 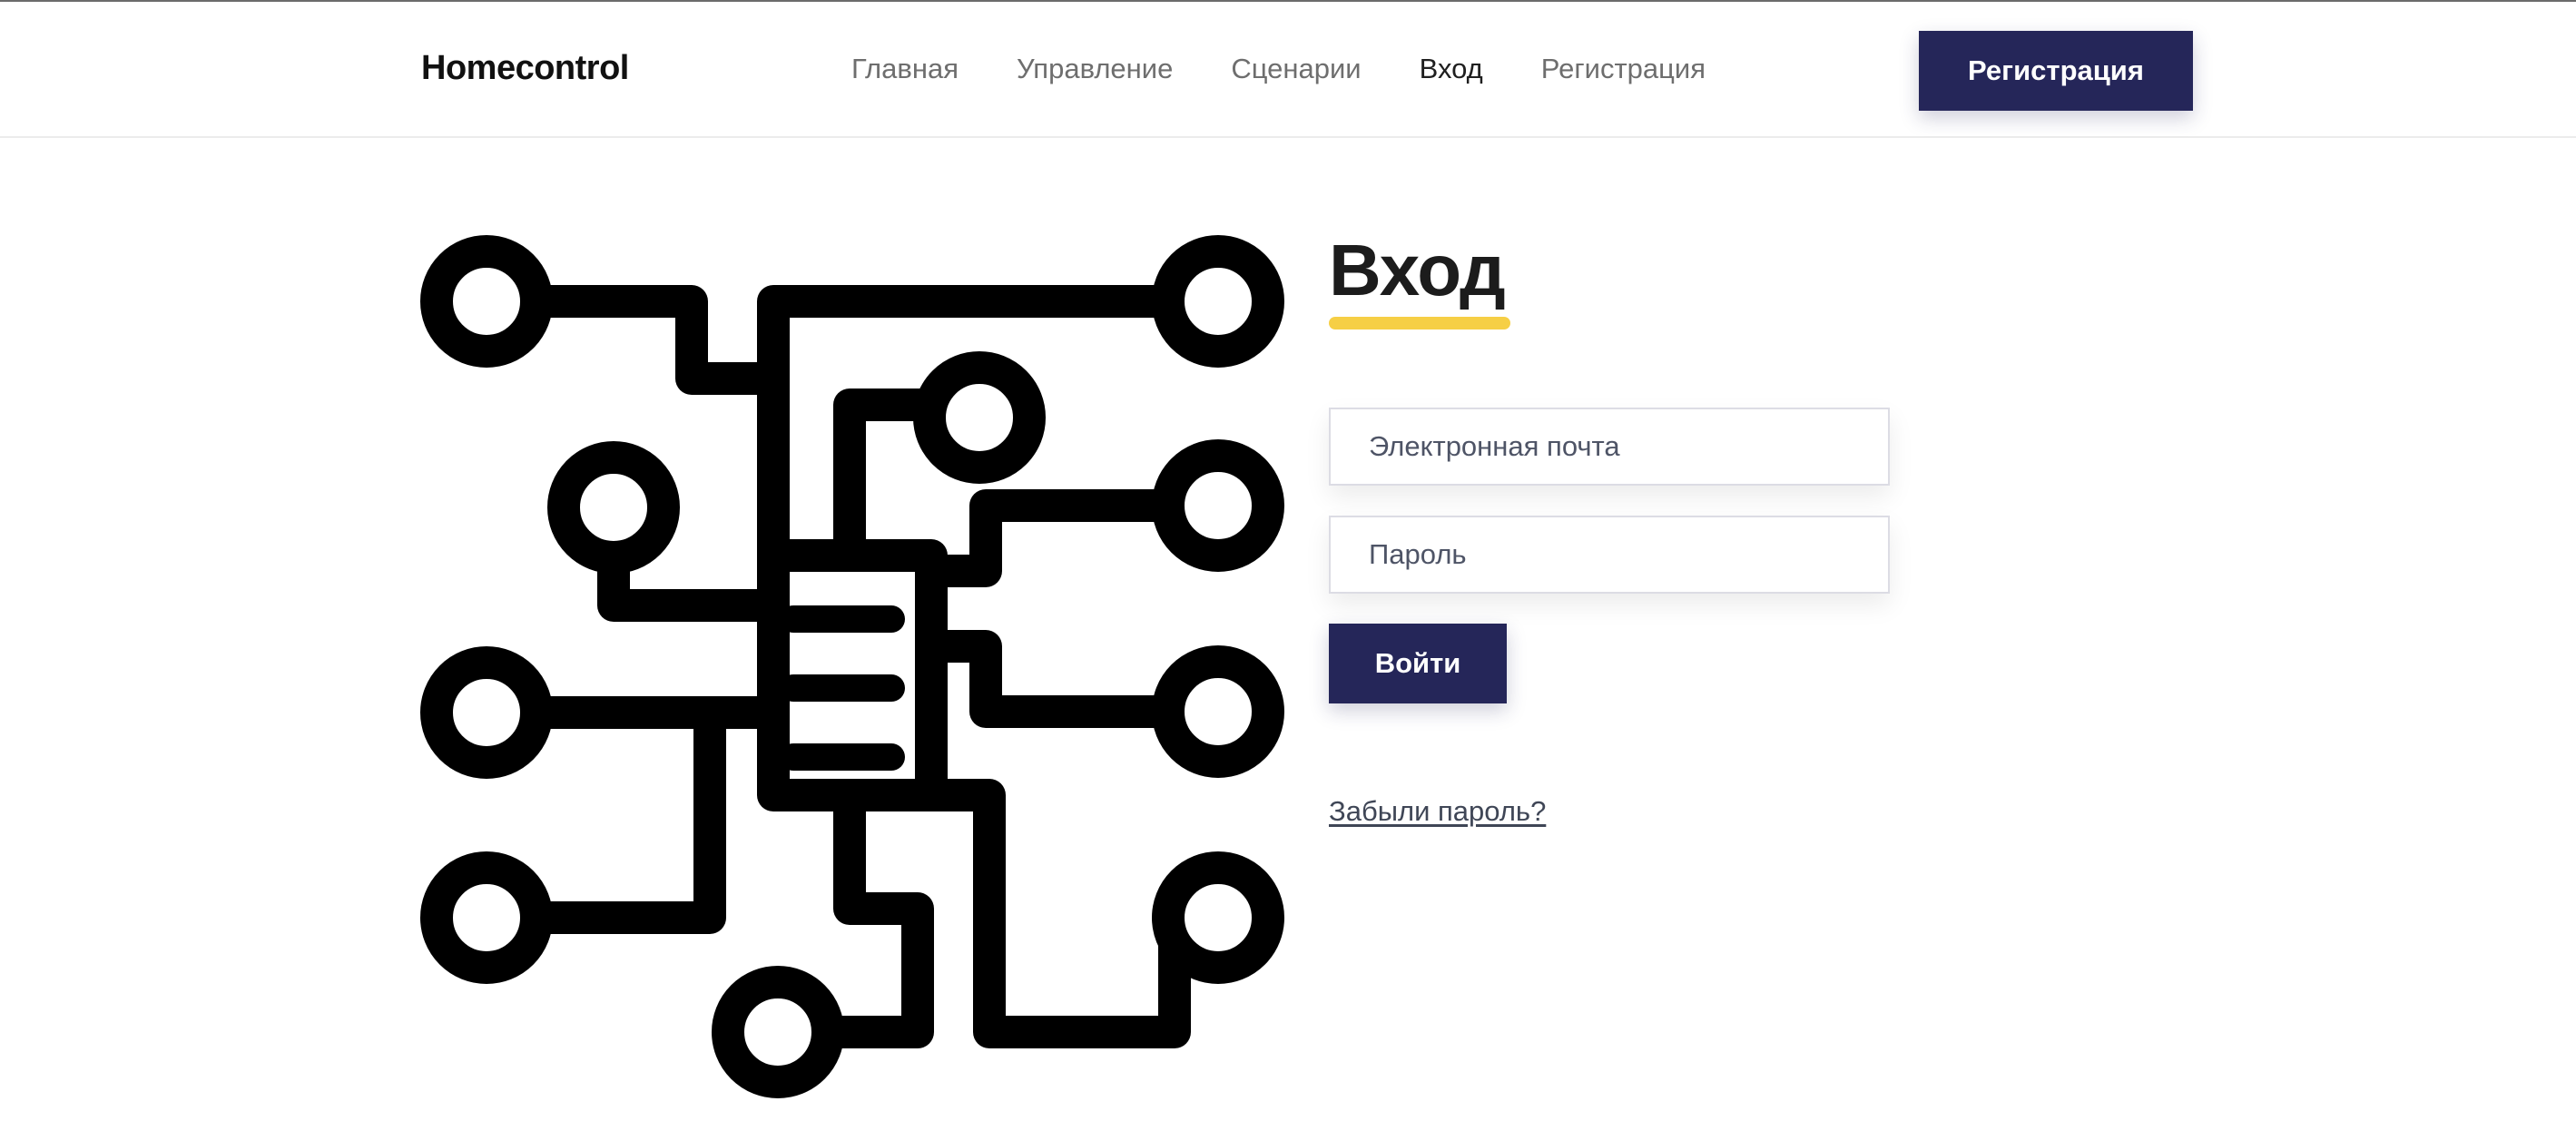 I want to click on nav-link-login: Вход, so click(x=1451, y=69).